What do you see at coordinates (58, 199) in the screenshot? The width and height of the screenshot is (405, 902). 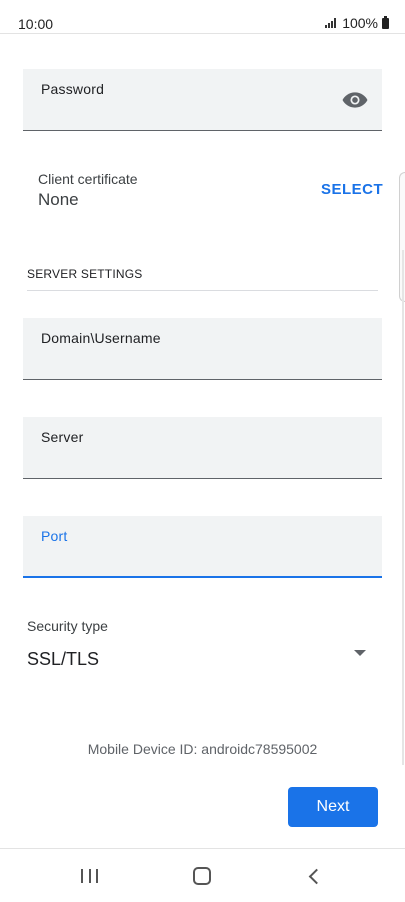 I see `client-certificate-value: None` at bounding box center [58, 199].